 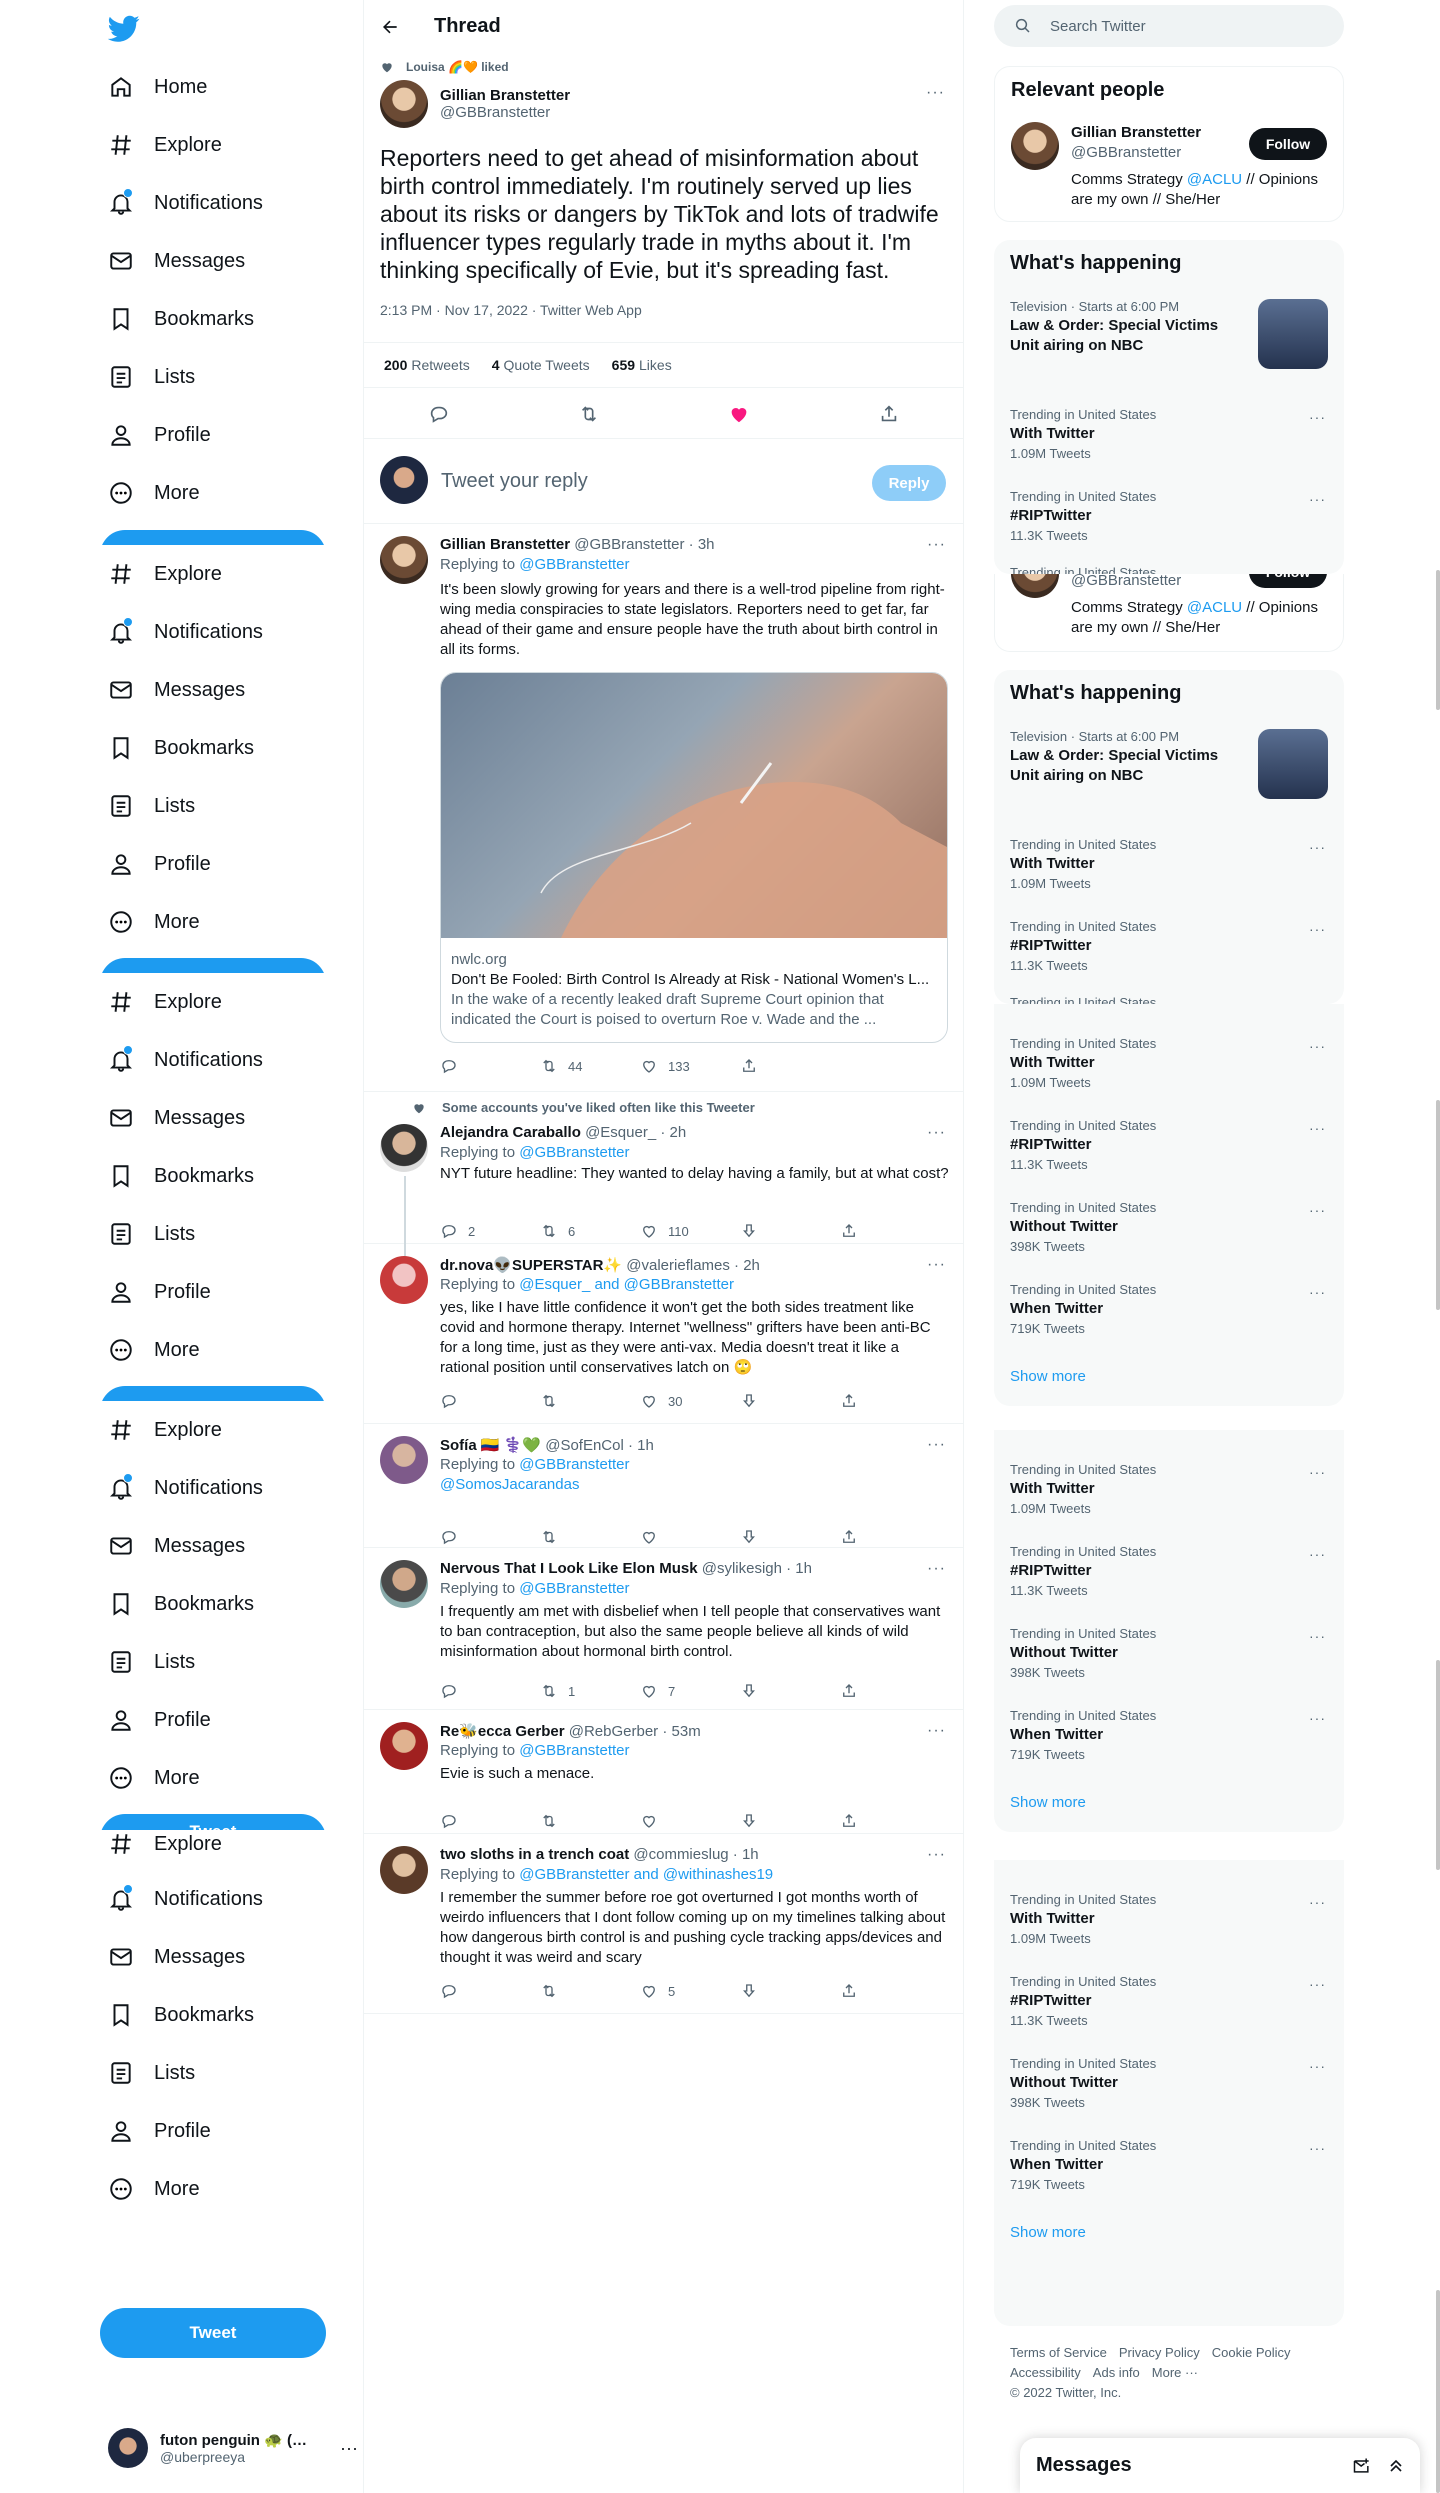 What do you see at coordinates (427, 365) in the screenshot?
I see `retweets-stat: 200 Retweets` at bounding box center [427, 365].